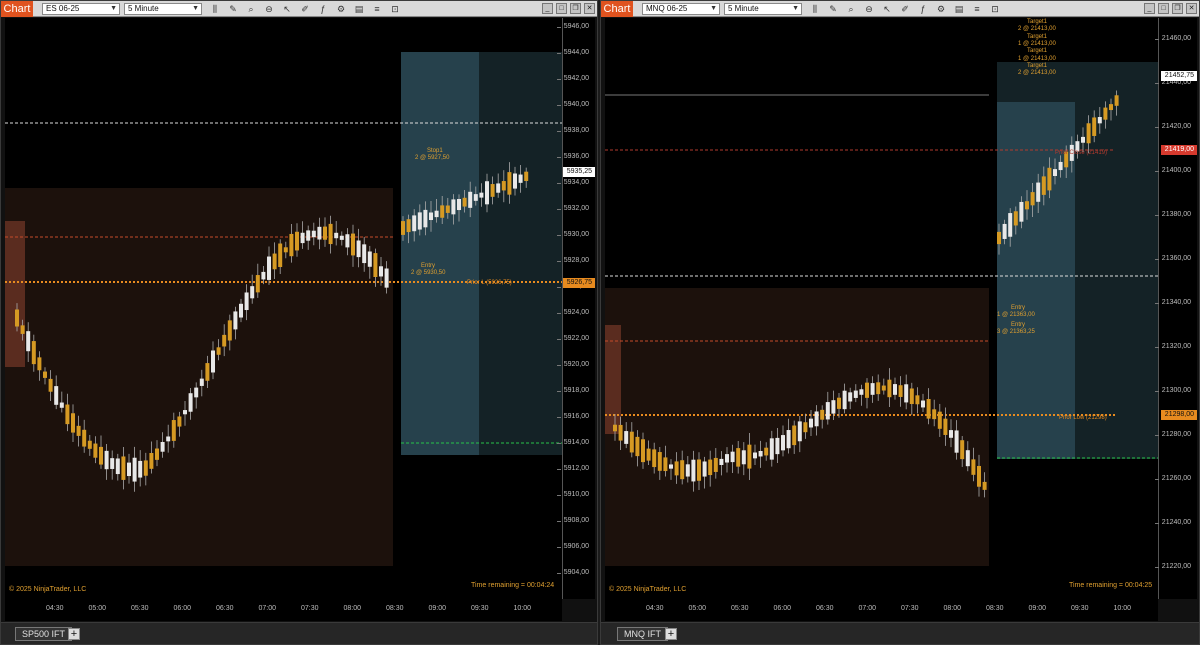 This screenshot has width=1200, height=645. What do you see at coordinates (642, 634) in the screenshot?
I see `tab-mnq: MNQ IFT` at bounding box center [642, 634].